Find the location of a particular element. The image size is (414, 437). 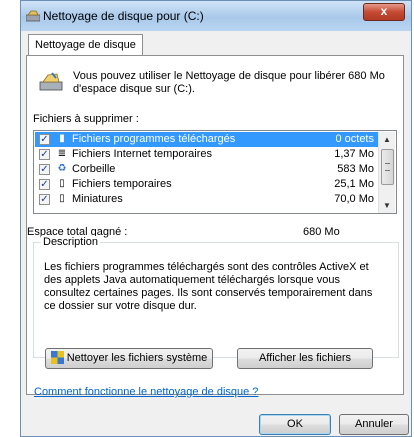

tab-bar: Nettoyage de disque is located at coordinates (216, 43).